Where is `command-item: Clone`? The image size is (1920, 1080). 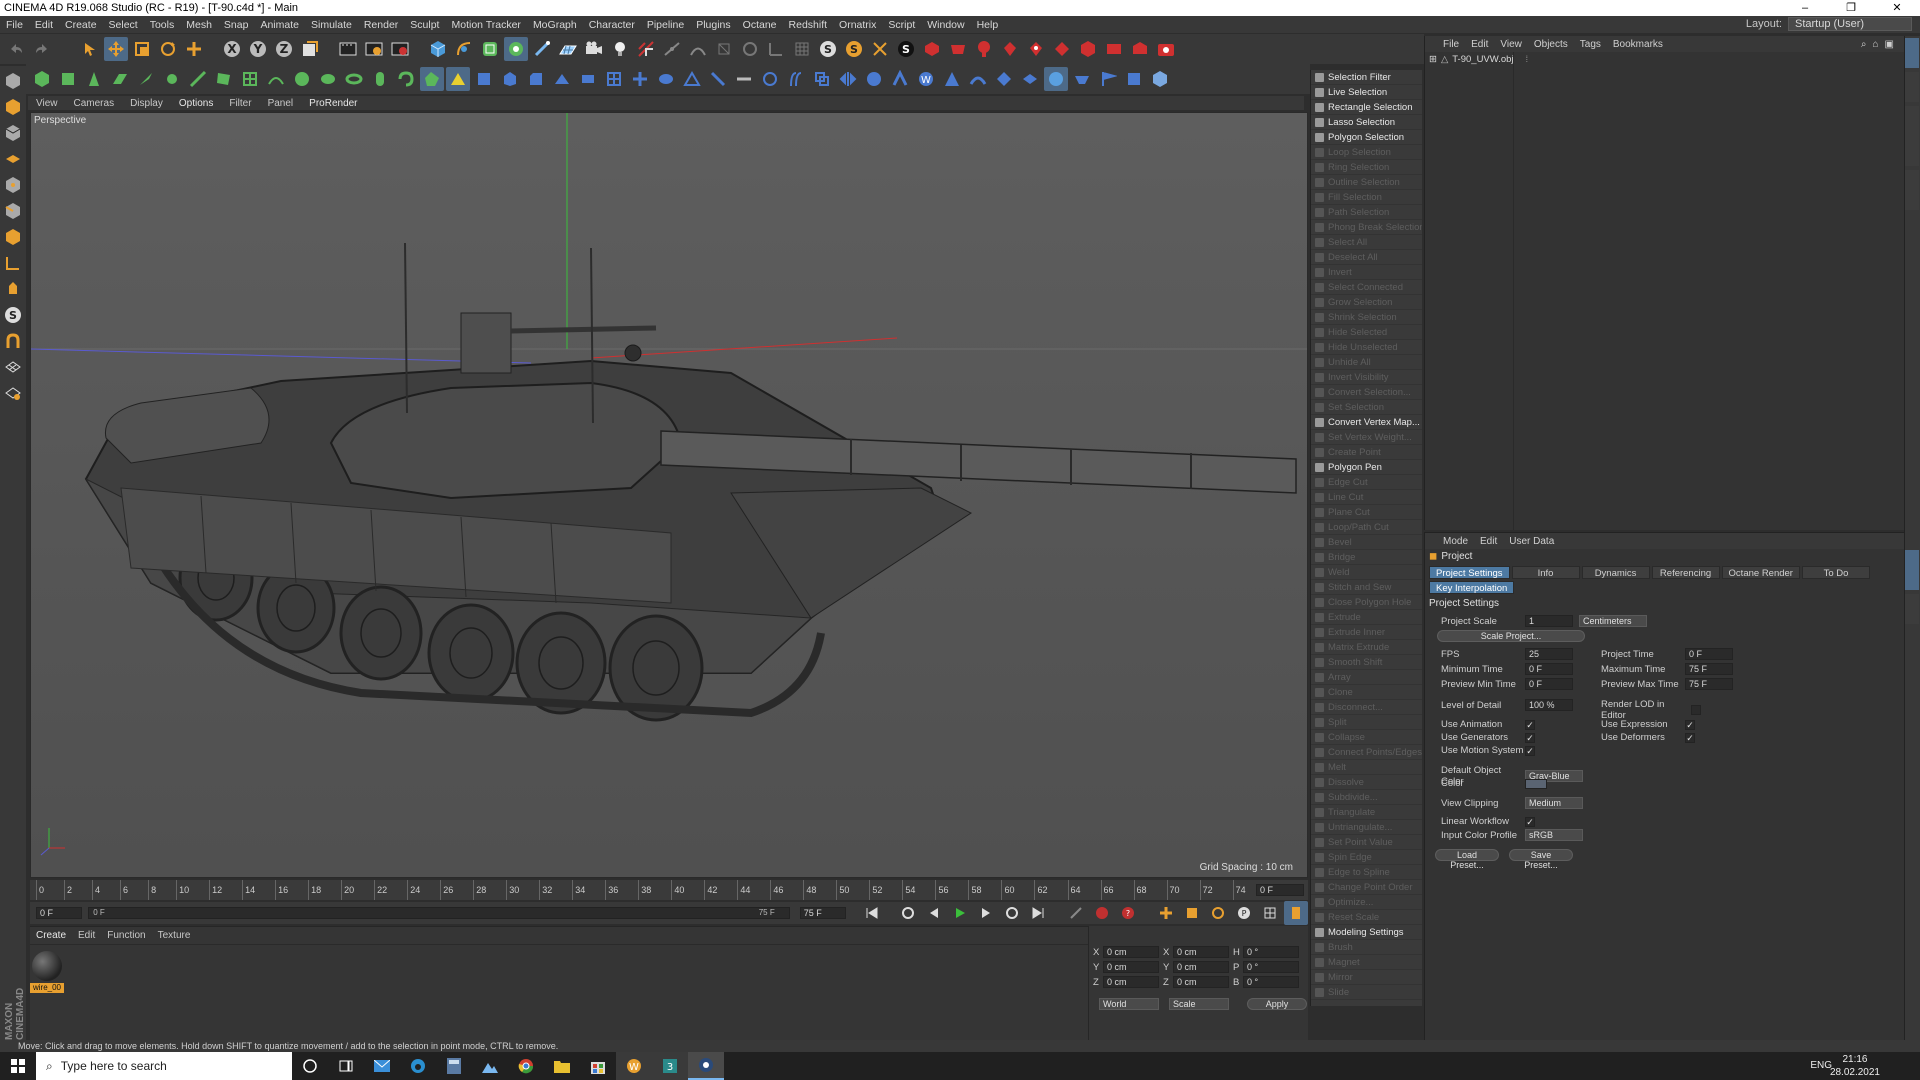
command-item: Clone is located at coordinates (1366, 692).